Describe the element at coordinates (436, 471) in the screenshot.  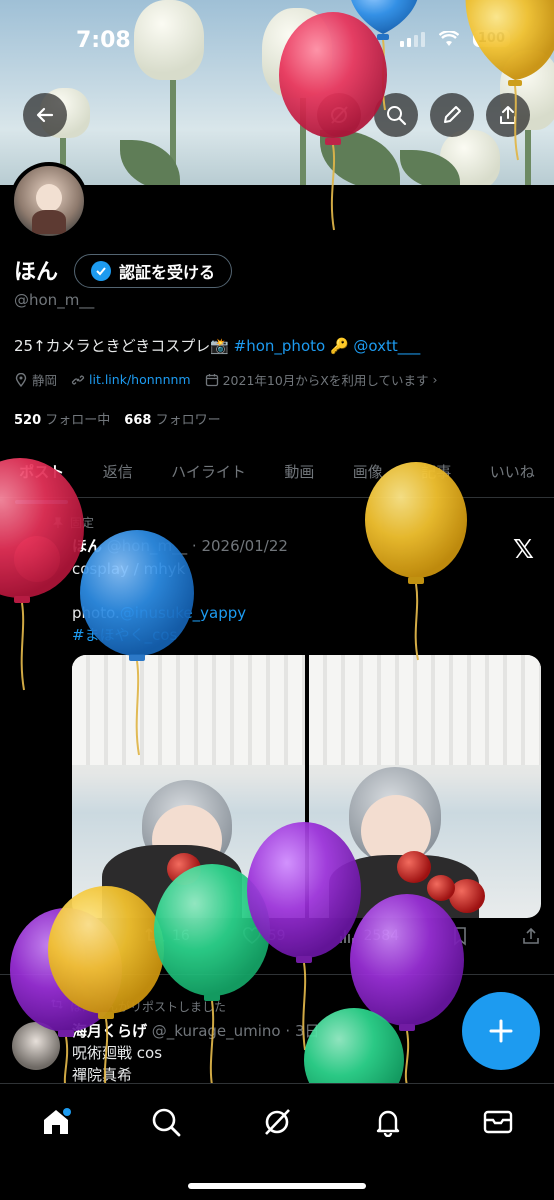
I see `tab-articles: 記事` at that location.